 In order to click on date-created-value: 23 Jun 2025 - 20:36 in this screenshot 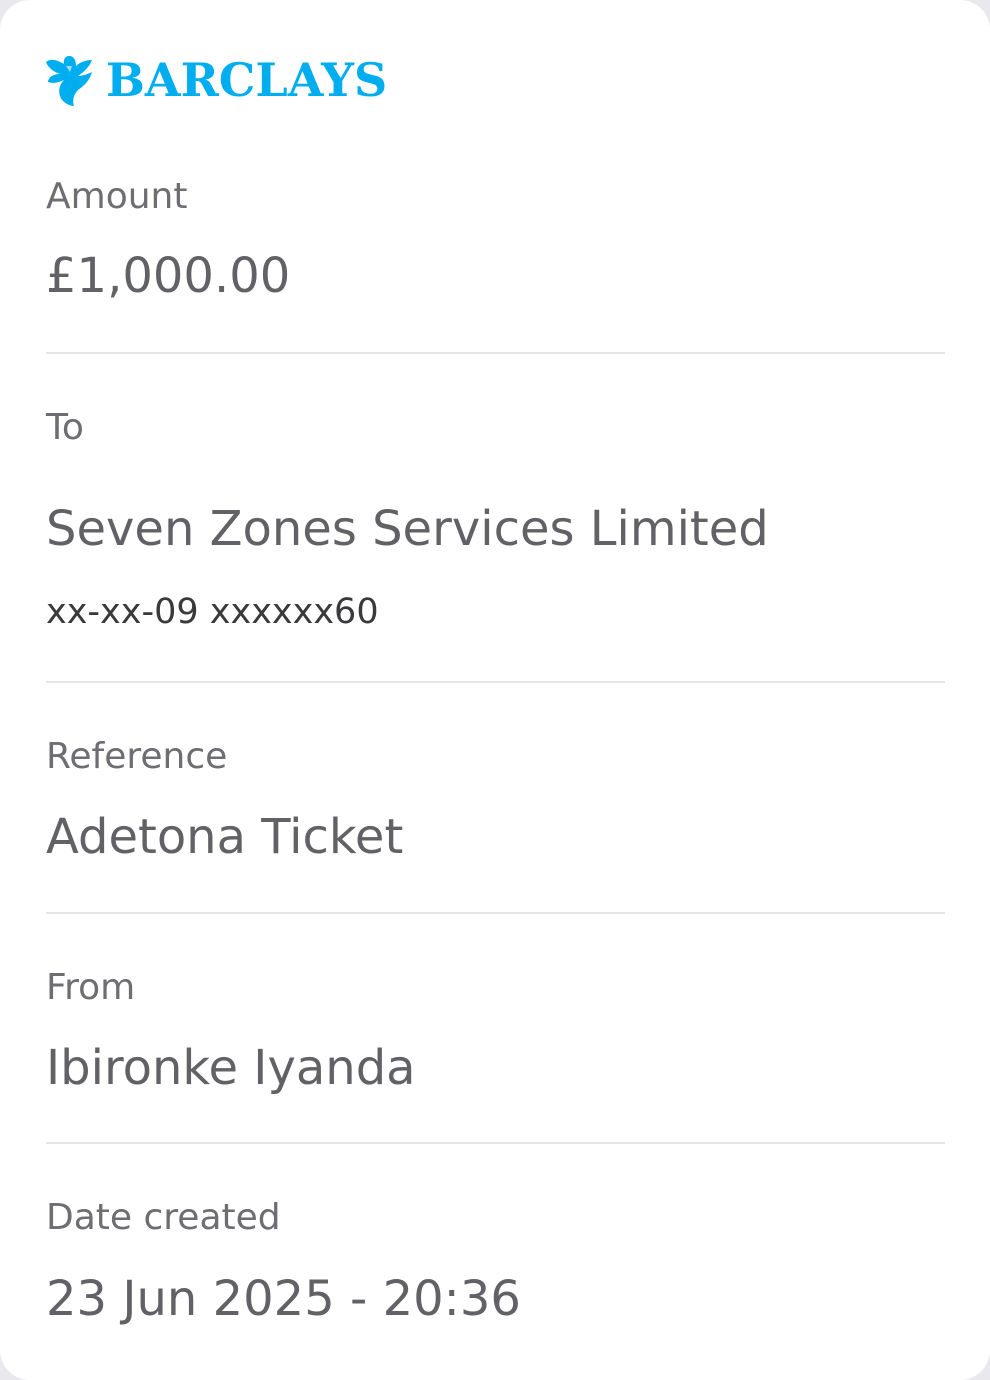, I will do `click(283, 1299)`.